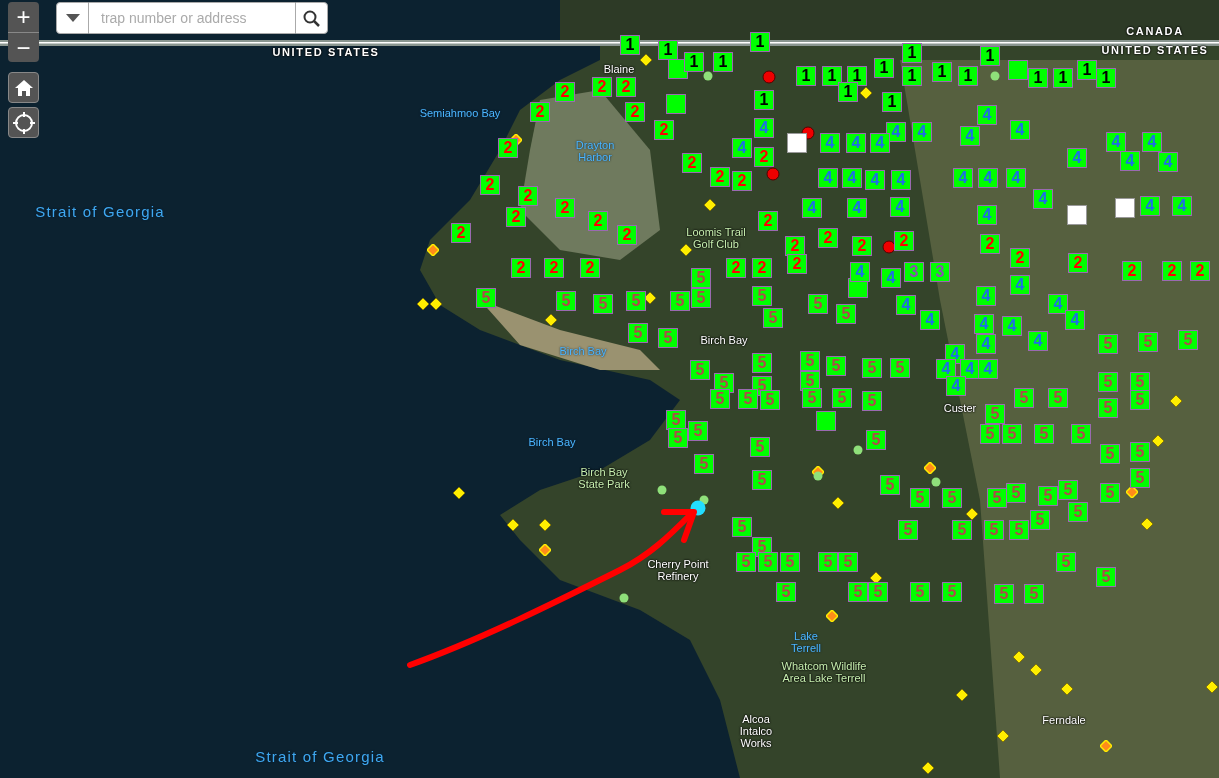 This screenshot has width=1219, height=778. I want to click on locate-button, so click(23, 122).